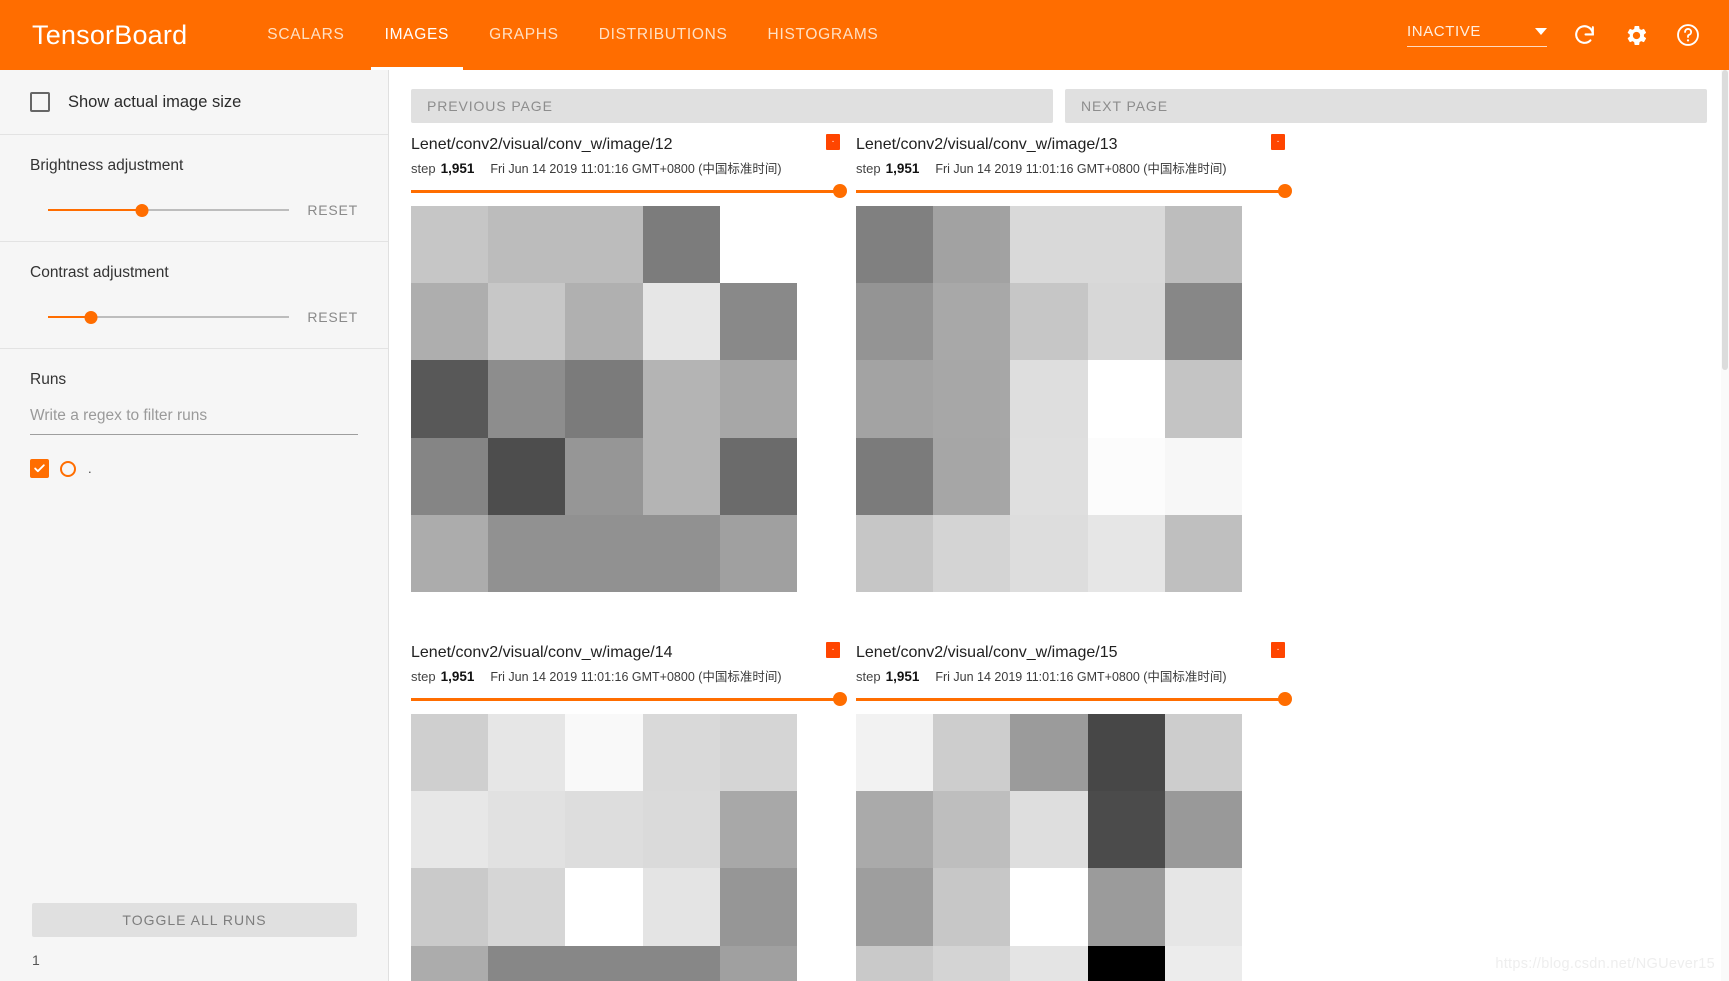 The height and width of the screenshot is (981, 1729). Describe the element at coordinates (1584, 35) in the screenshot. I see `refresh-icon` at that location.